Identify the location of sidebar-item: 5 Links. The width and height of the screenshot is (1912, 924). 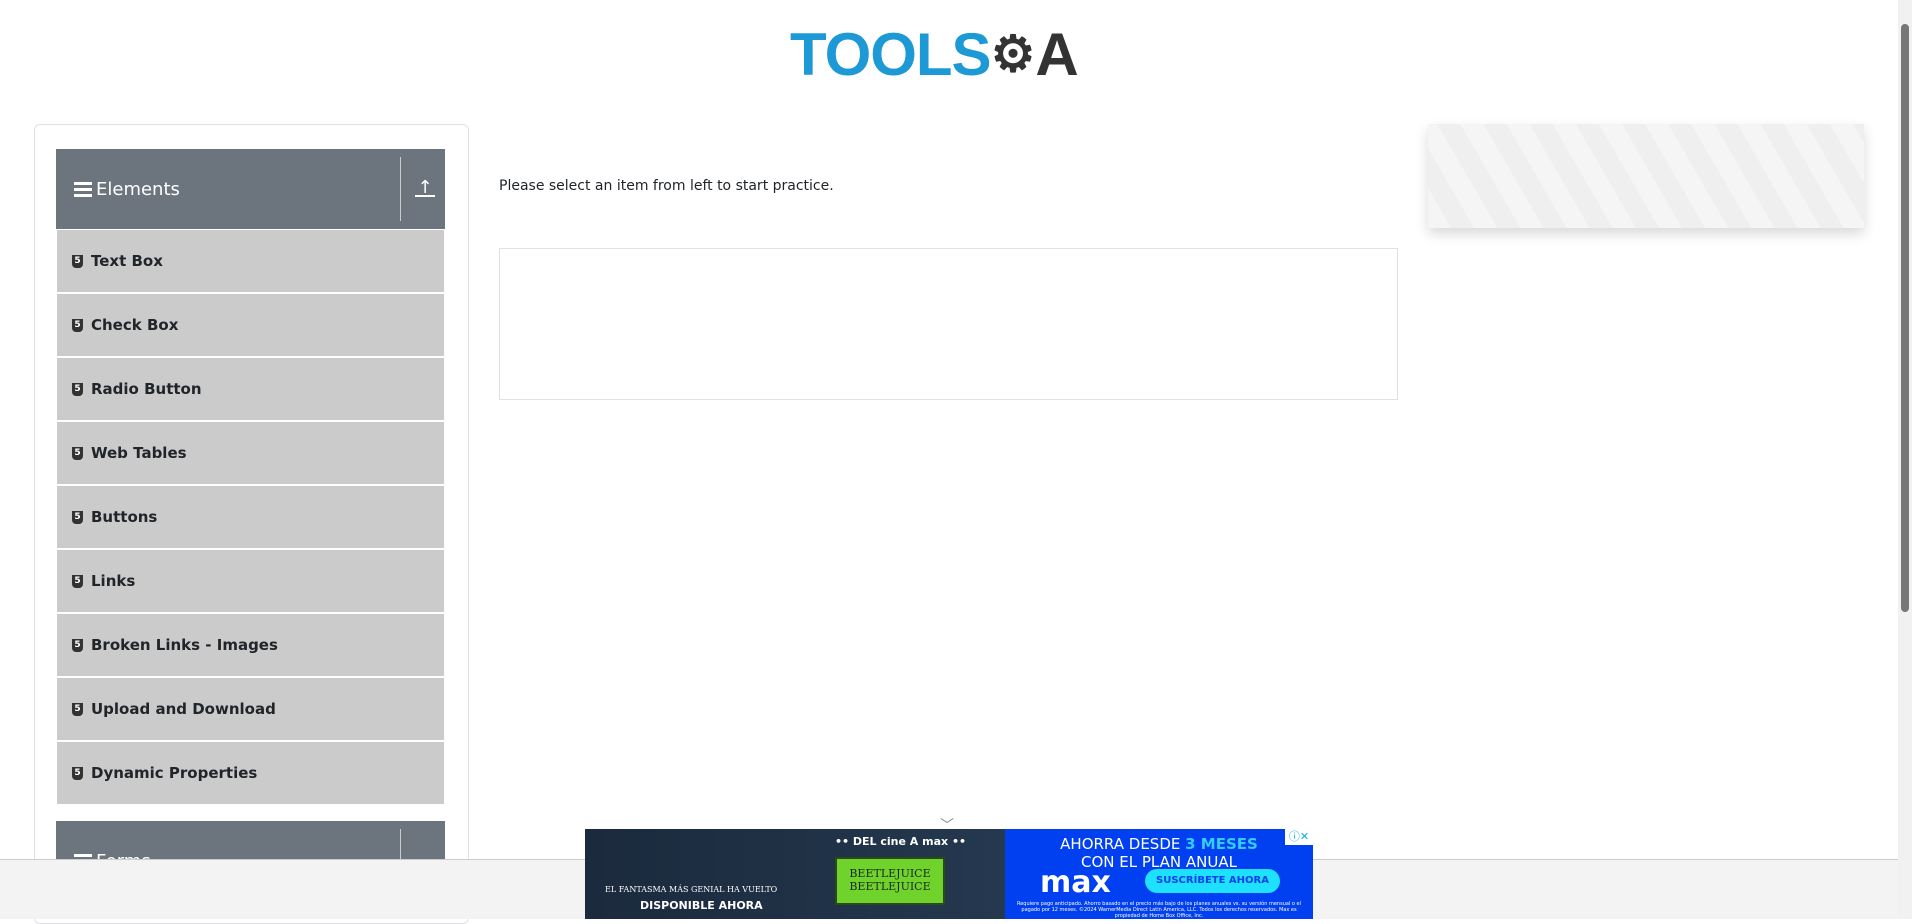
(250, 581).